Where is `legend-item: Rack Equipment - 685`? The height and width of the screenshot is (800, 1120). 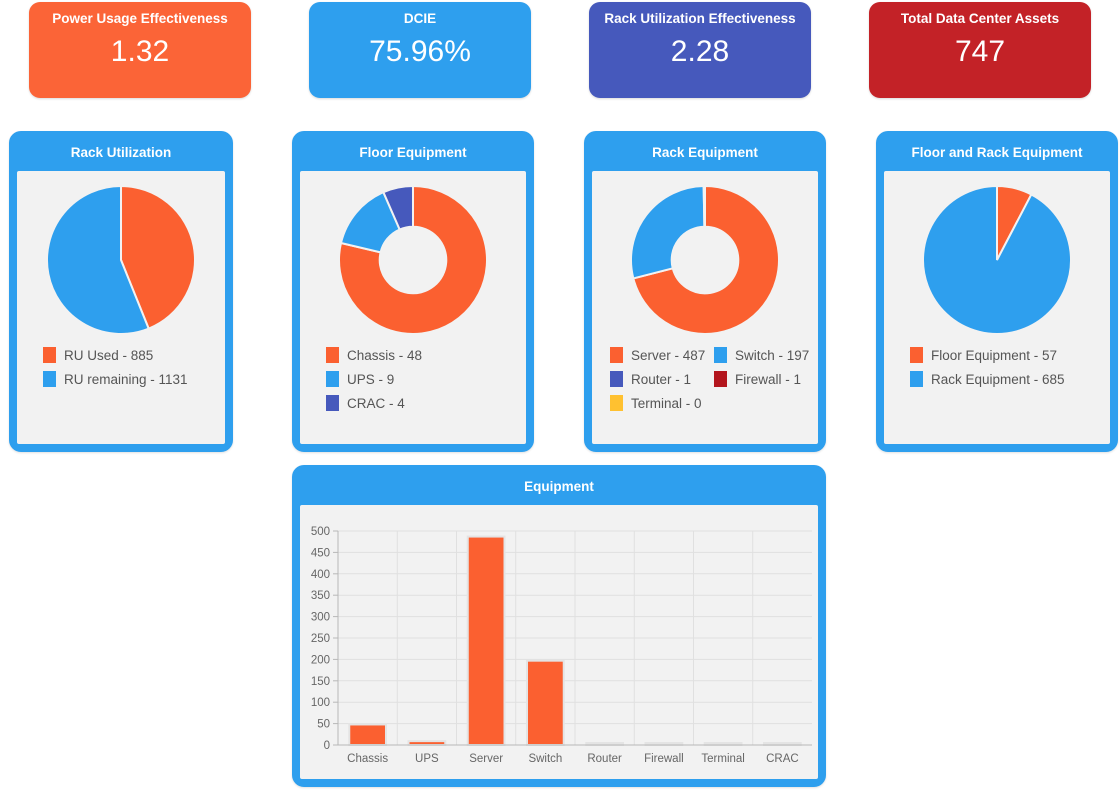
legend-item: Rack Equipment - 685 is located at coordinates (1010, 379).